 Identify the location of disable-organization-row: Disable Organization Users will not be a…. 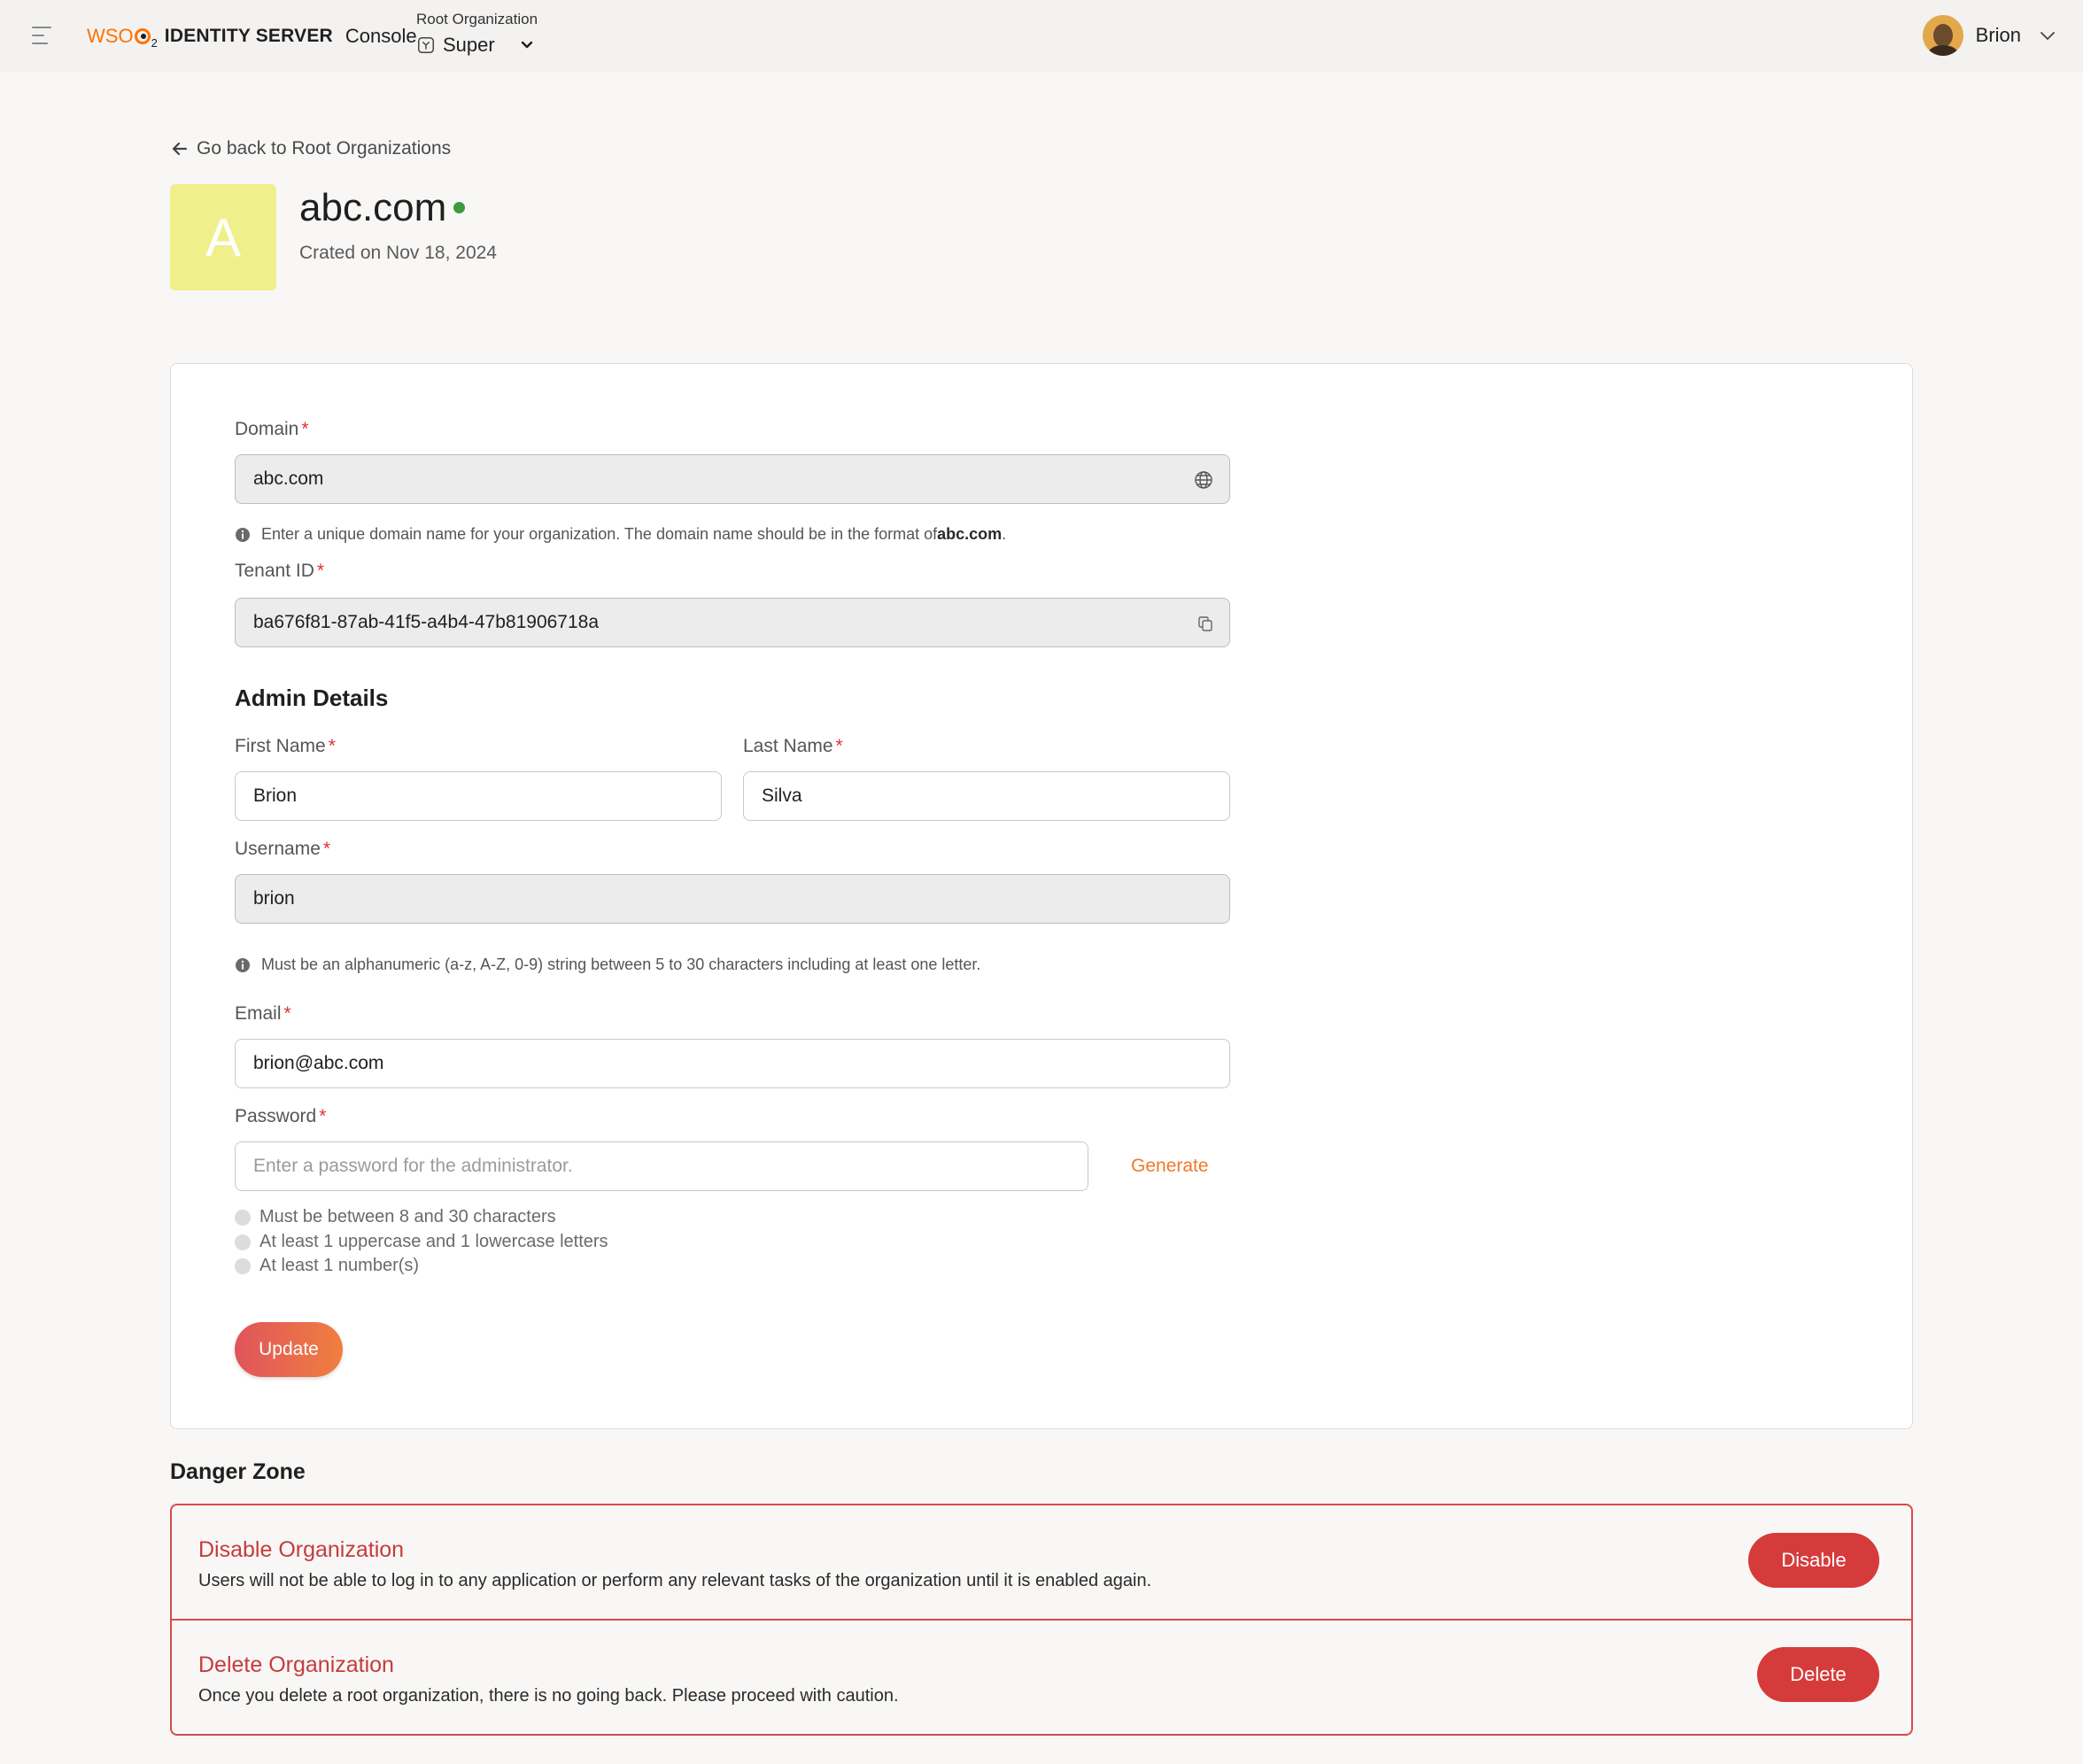
(1041, 1563).